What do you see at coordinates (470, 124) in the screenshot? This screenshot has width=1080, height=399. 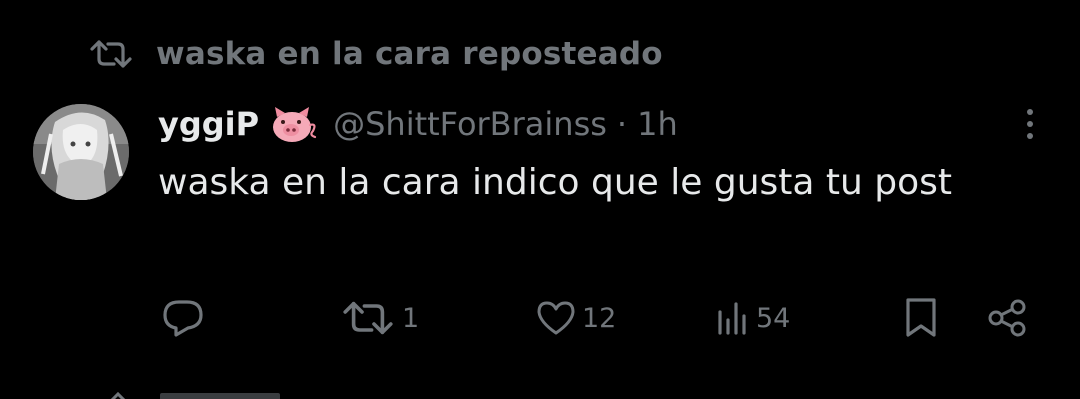 I see `author-handle: @ShittForBrainss` at bounding box center [470, 124].